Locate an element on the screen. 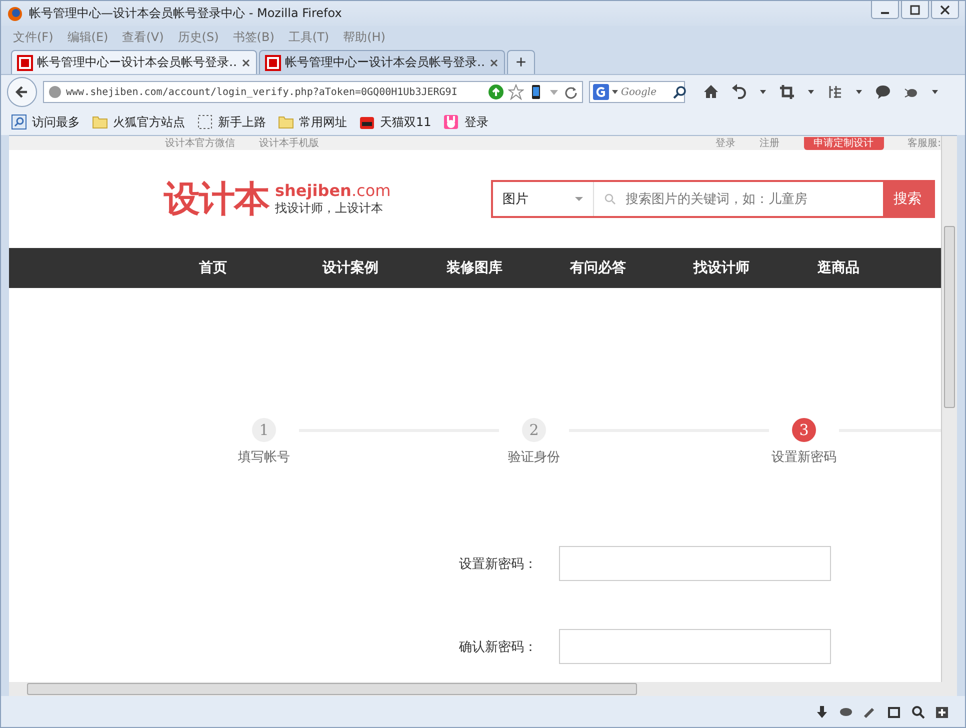 The height and width of the screenshot is (728, 966). window-icon is located at coordinates (894, 711).